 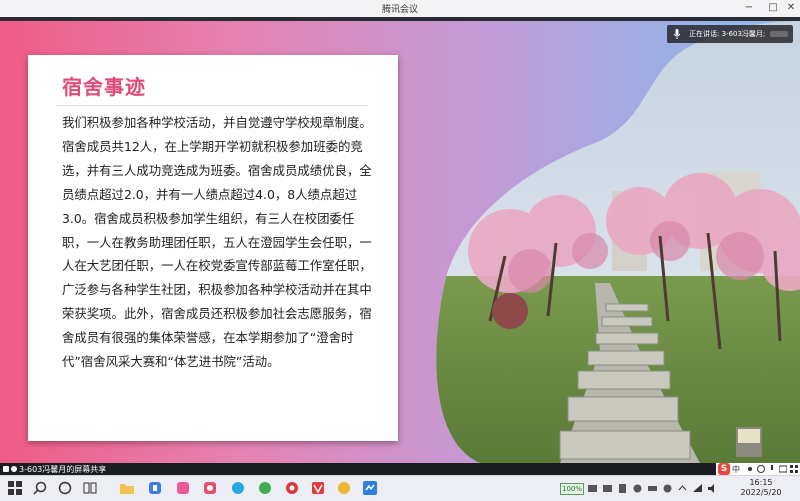 I want to click on tray-app-icon, so click(x=592, y=488).